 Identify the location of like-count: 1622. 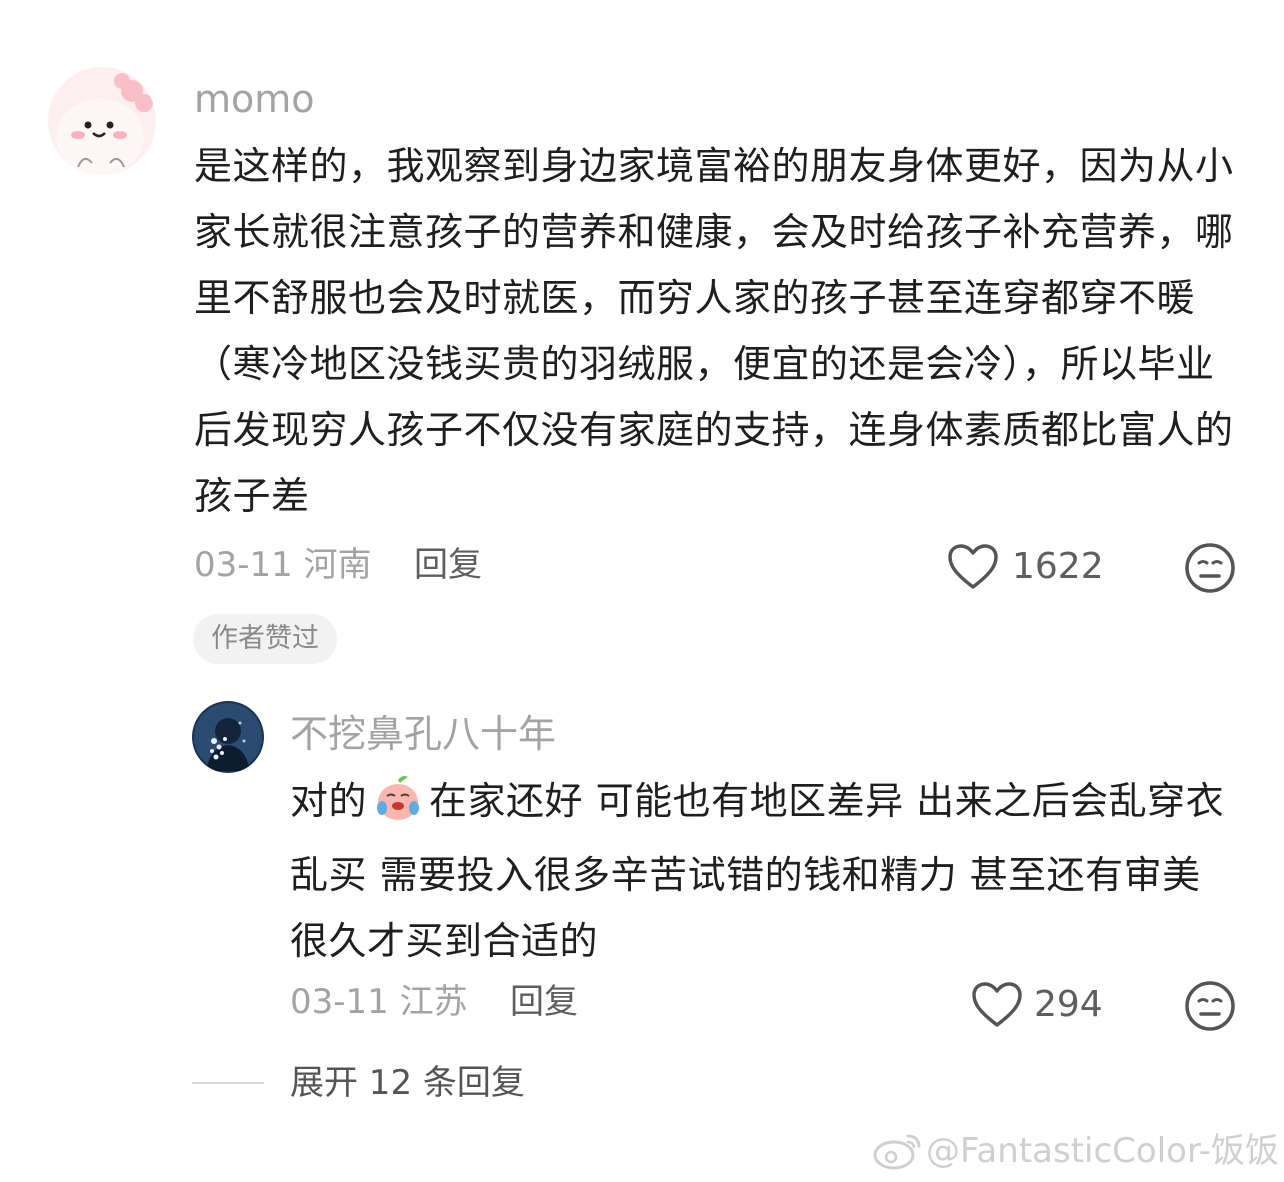
(1058, 566).